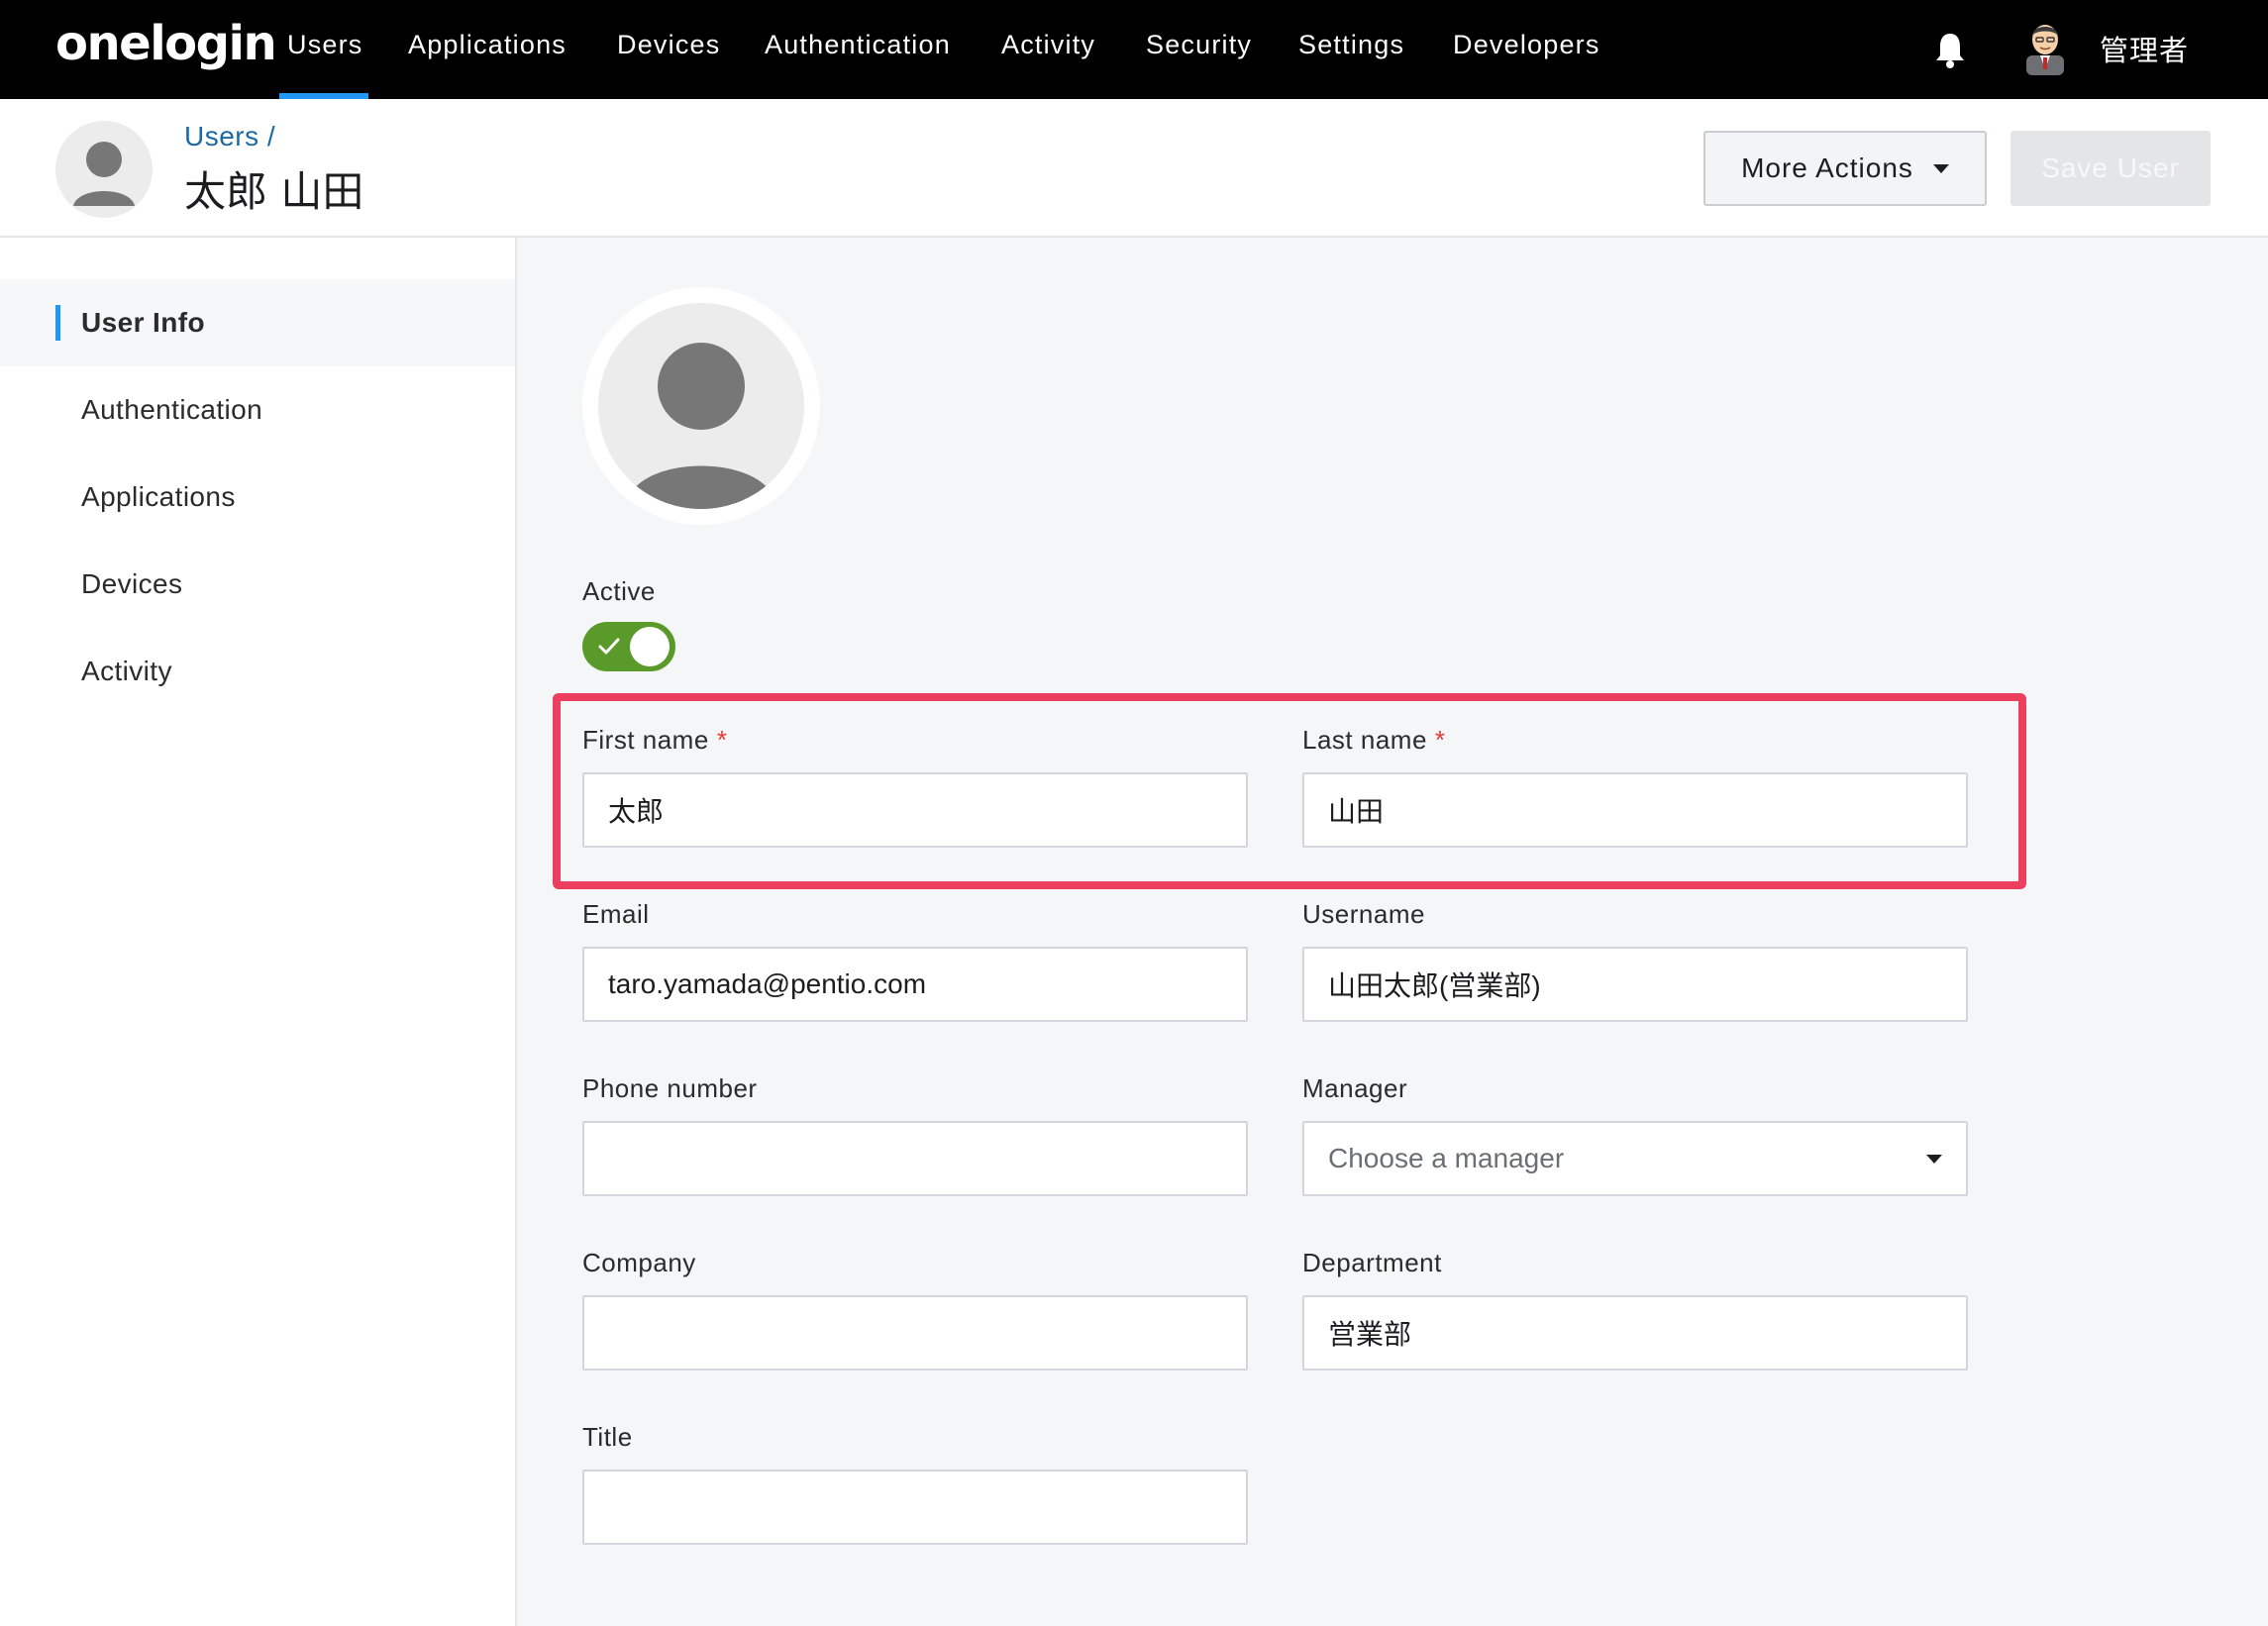 The height and width of the screenshot is (1626, 2268). What do you see at coordinates (1199, 45) in the screenshot?
I see `nav-security: Security` at bounding box center [1199, 45].